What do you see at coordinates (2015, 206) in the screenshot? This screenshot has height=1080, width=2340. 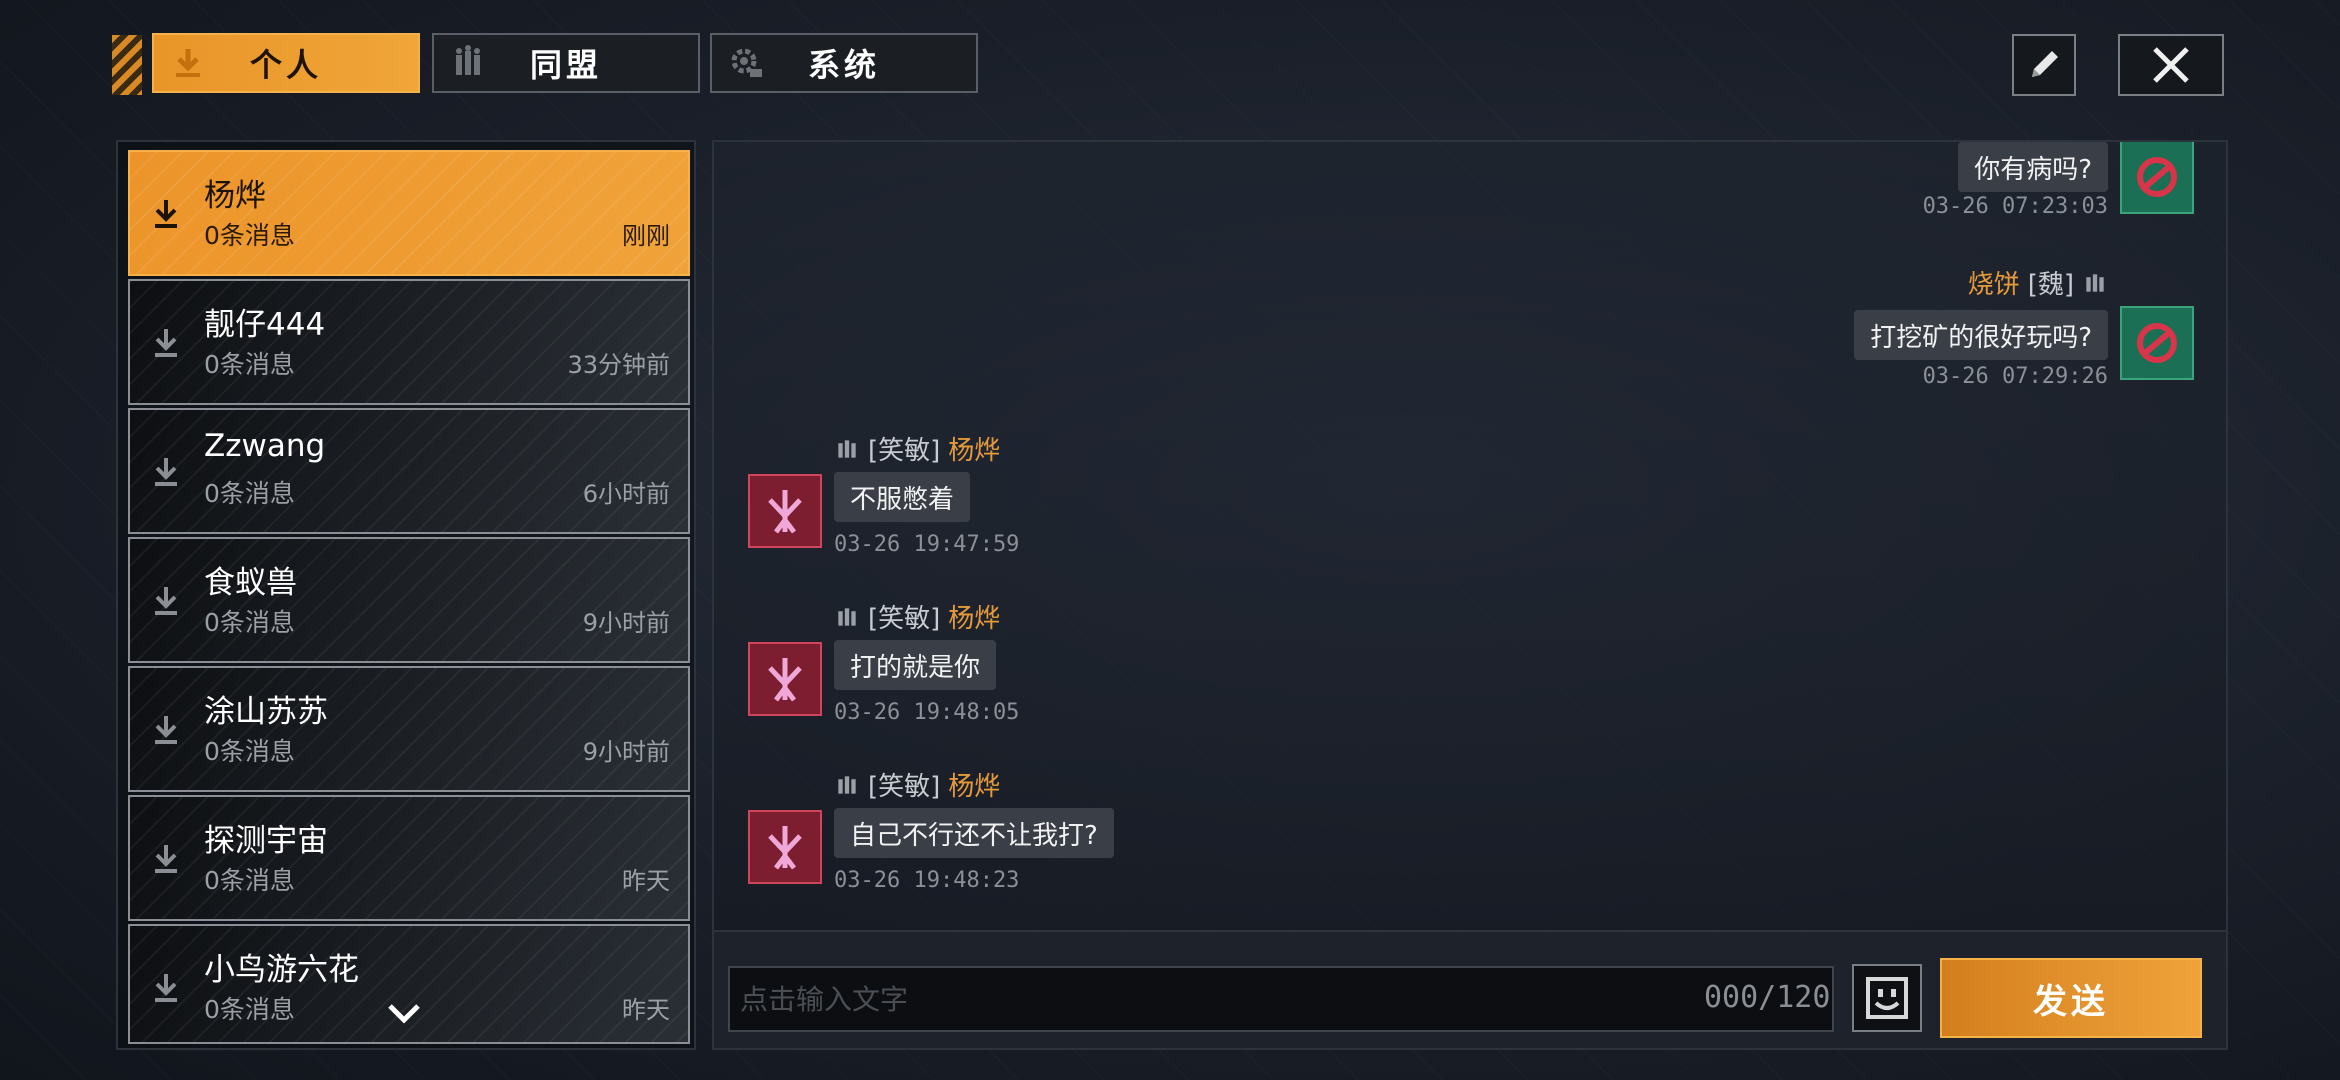 I see `message-timestamp: 03-26 07:23:03` at bounding box center [2015, 206].